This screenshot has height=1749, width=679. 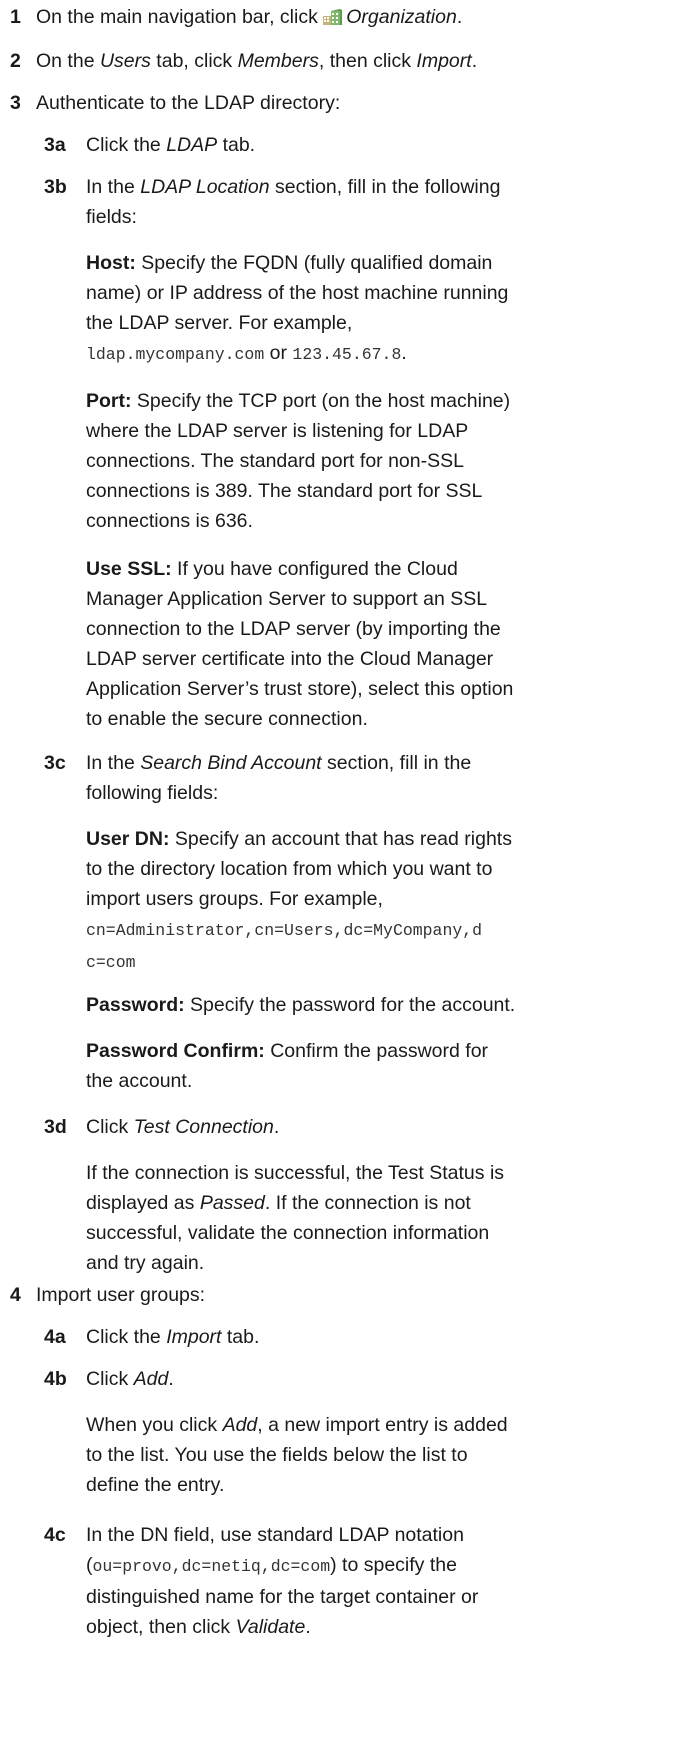 I want to click on step-number: 2, so click(x=15, y=61).